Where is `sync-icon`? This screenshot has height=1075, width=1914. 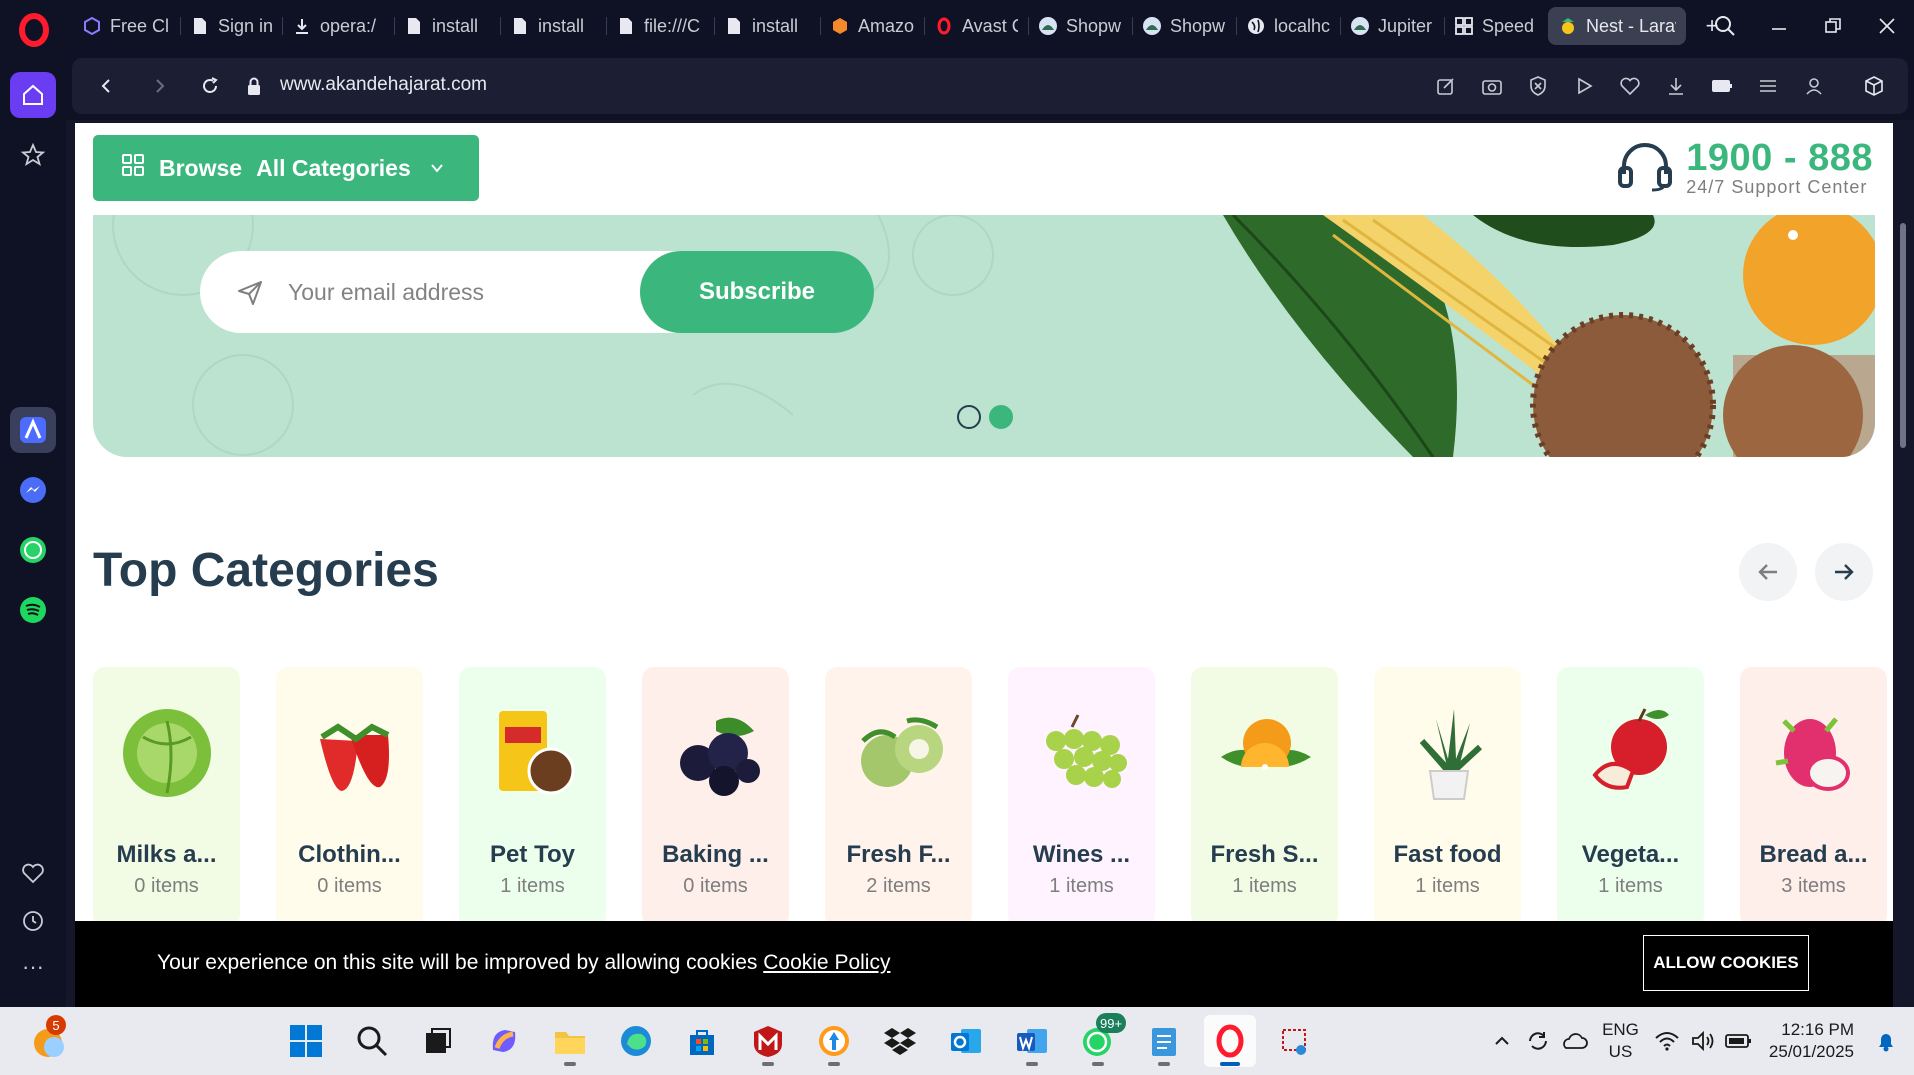 sync-icon is located at coordinates (1538, 1041).